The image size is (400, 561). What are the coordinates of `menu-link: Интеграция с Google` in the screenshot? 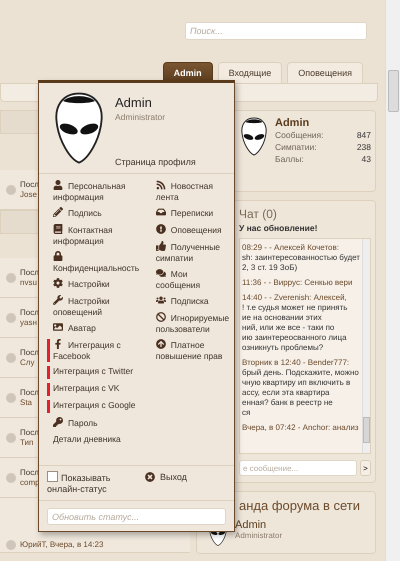 It's located at (96, 406).